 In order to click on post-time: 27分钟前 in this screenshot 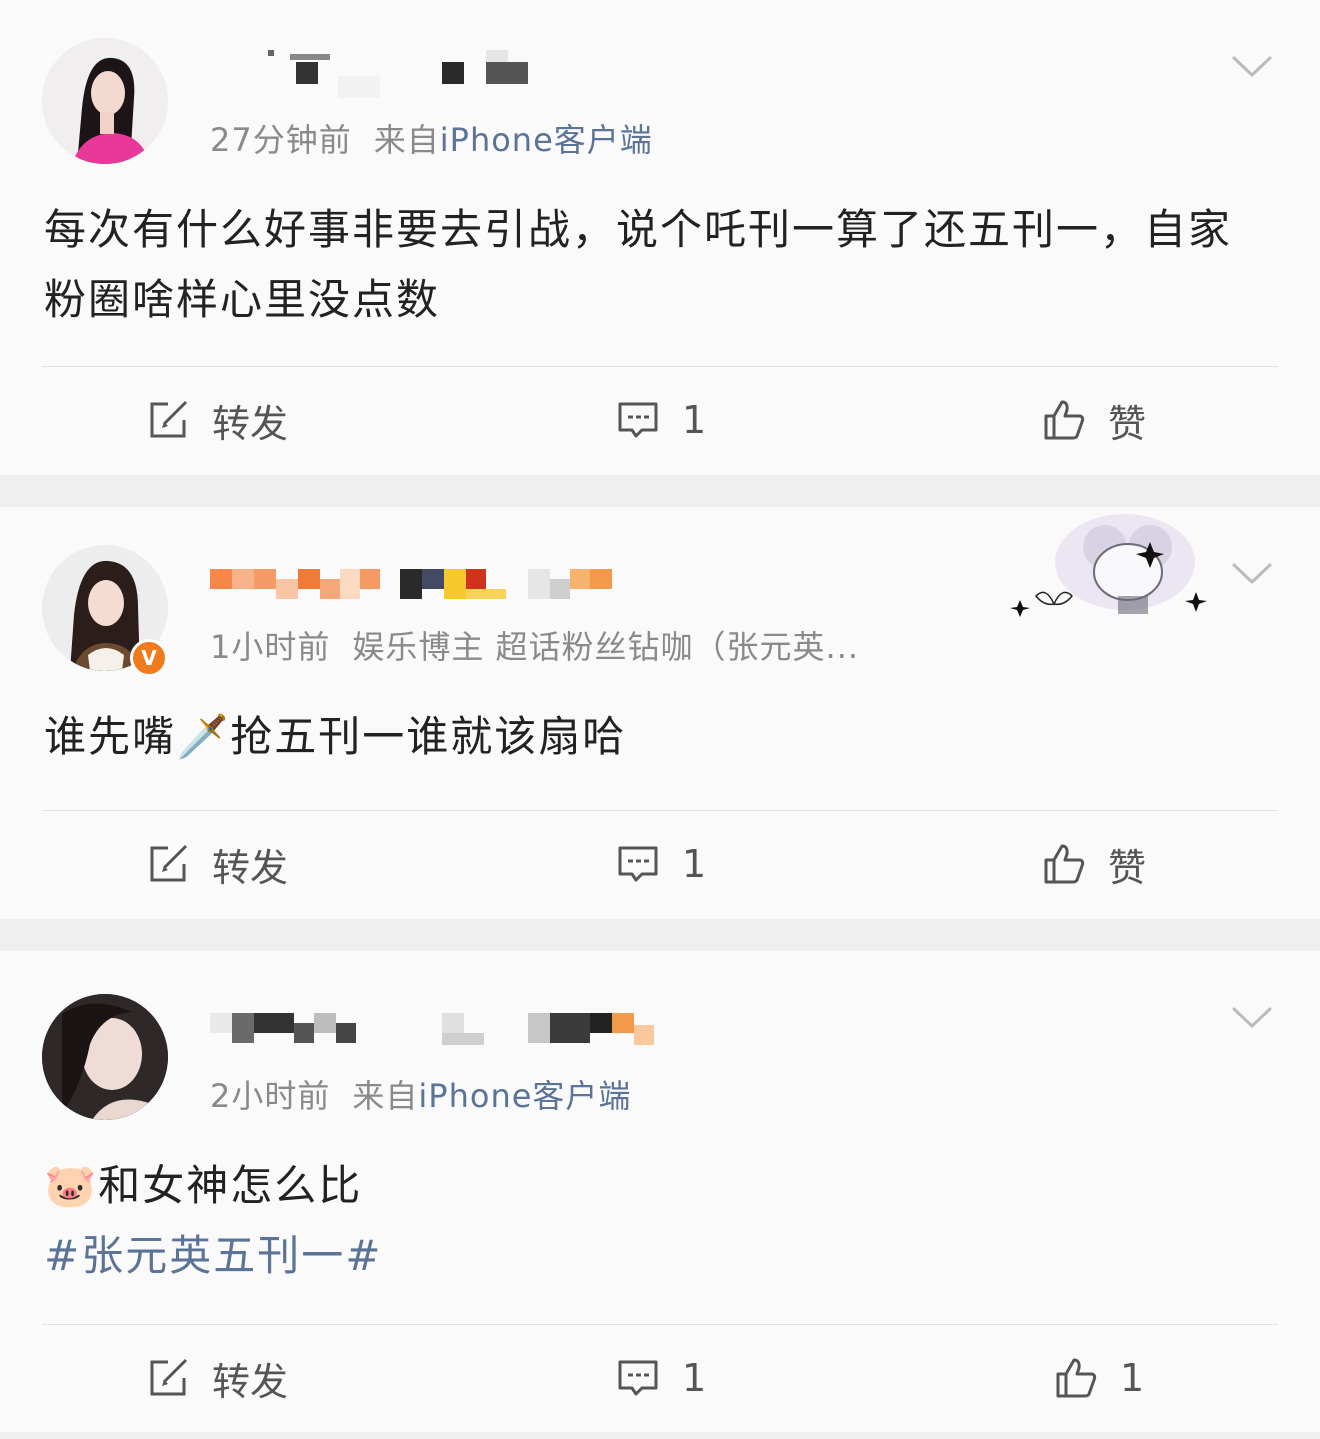, I will do `click(281, 140)`.